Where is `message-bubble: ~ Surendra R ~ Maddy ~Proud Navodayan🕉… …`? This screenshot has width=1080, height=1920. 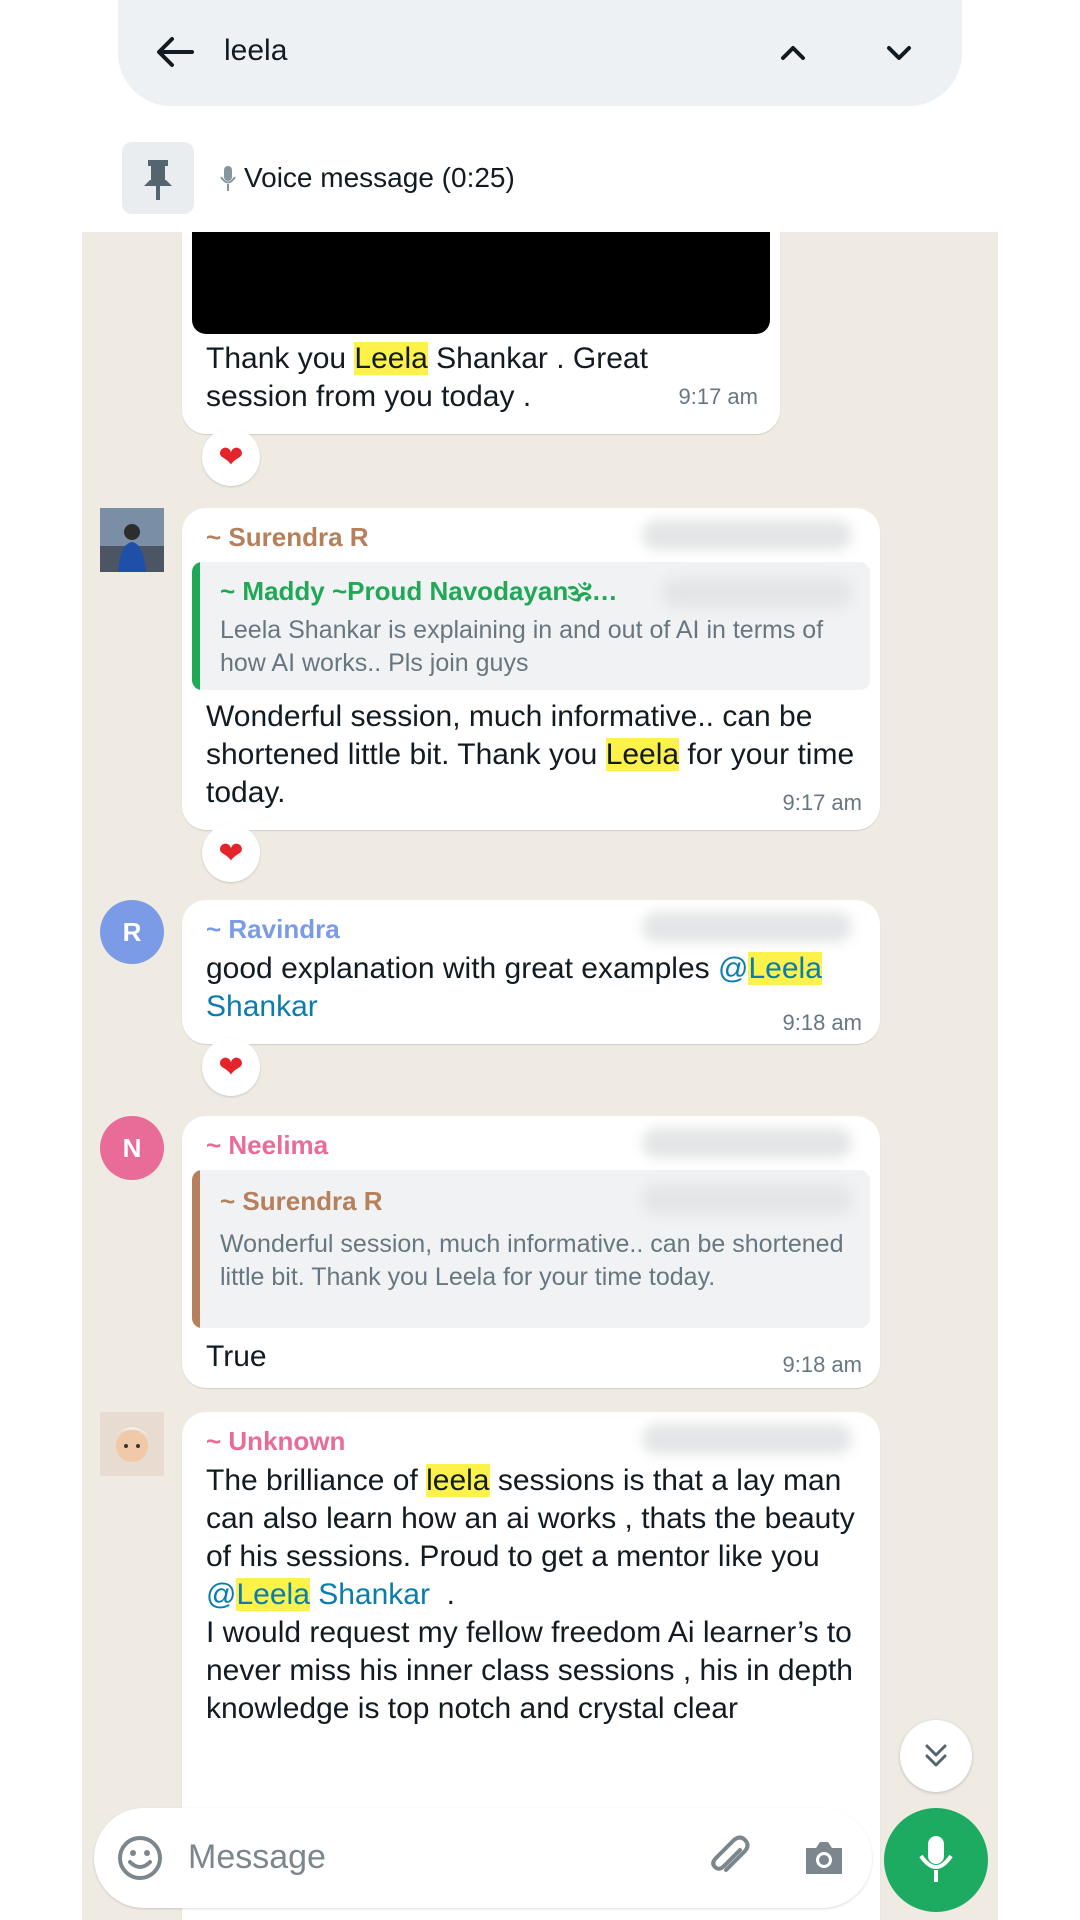 message-bubble: ~ Surendra R ~ Maddy ~Proud Navodayan🕉… … is located at coordinates (531, 669).